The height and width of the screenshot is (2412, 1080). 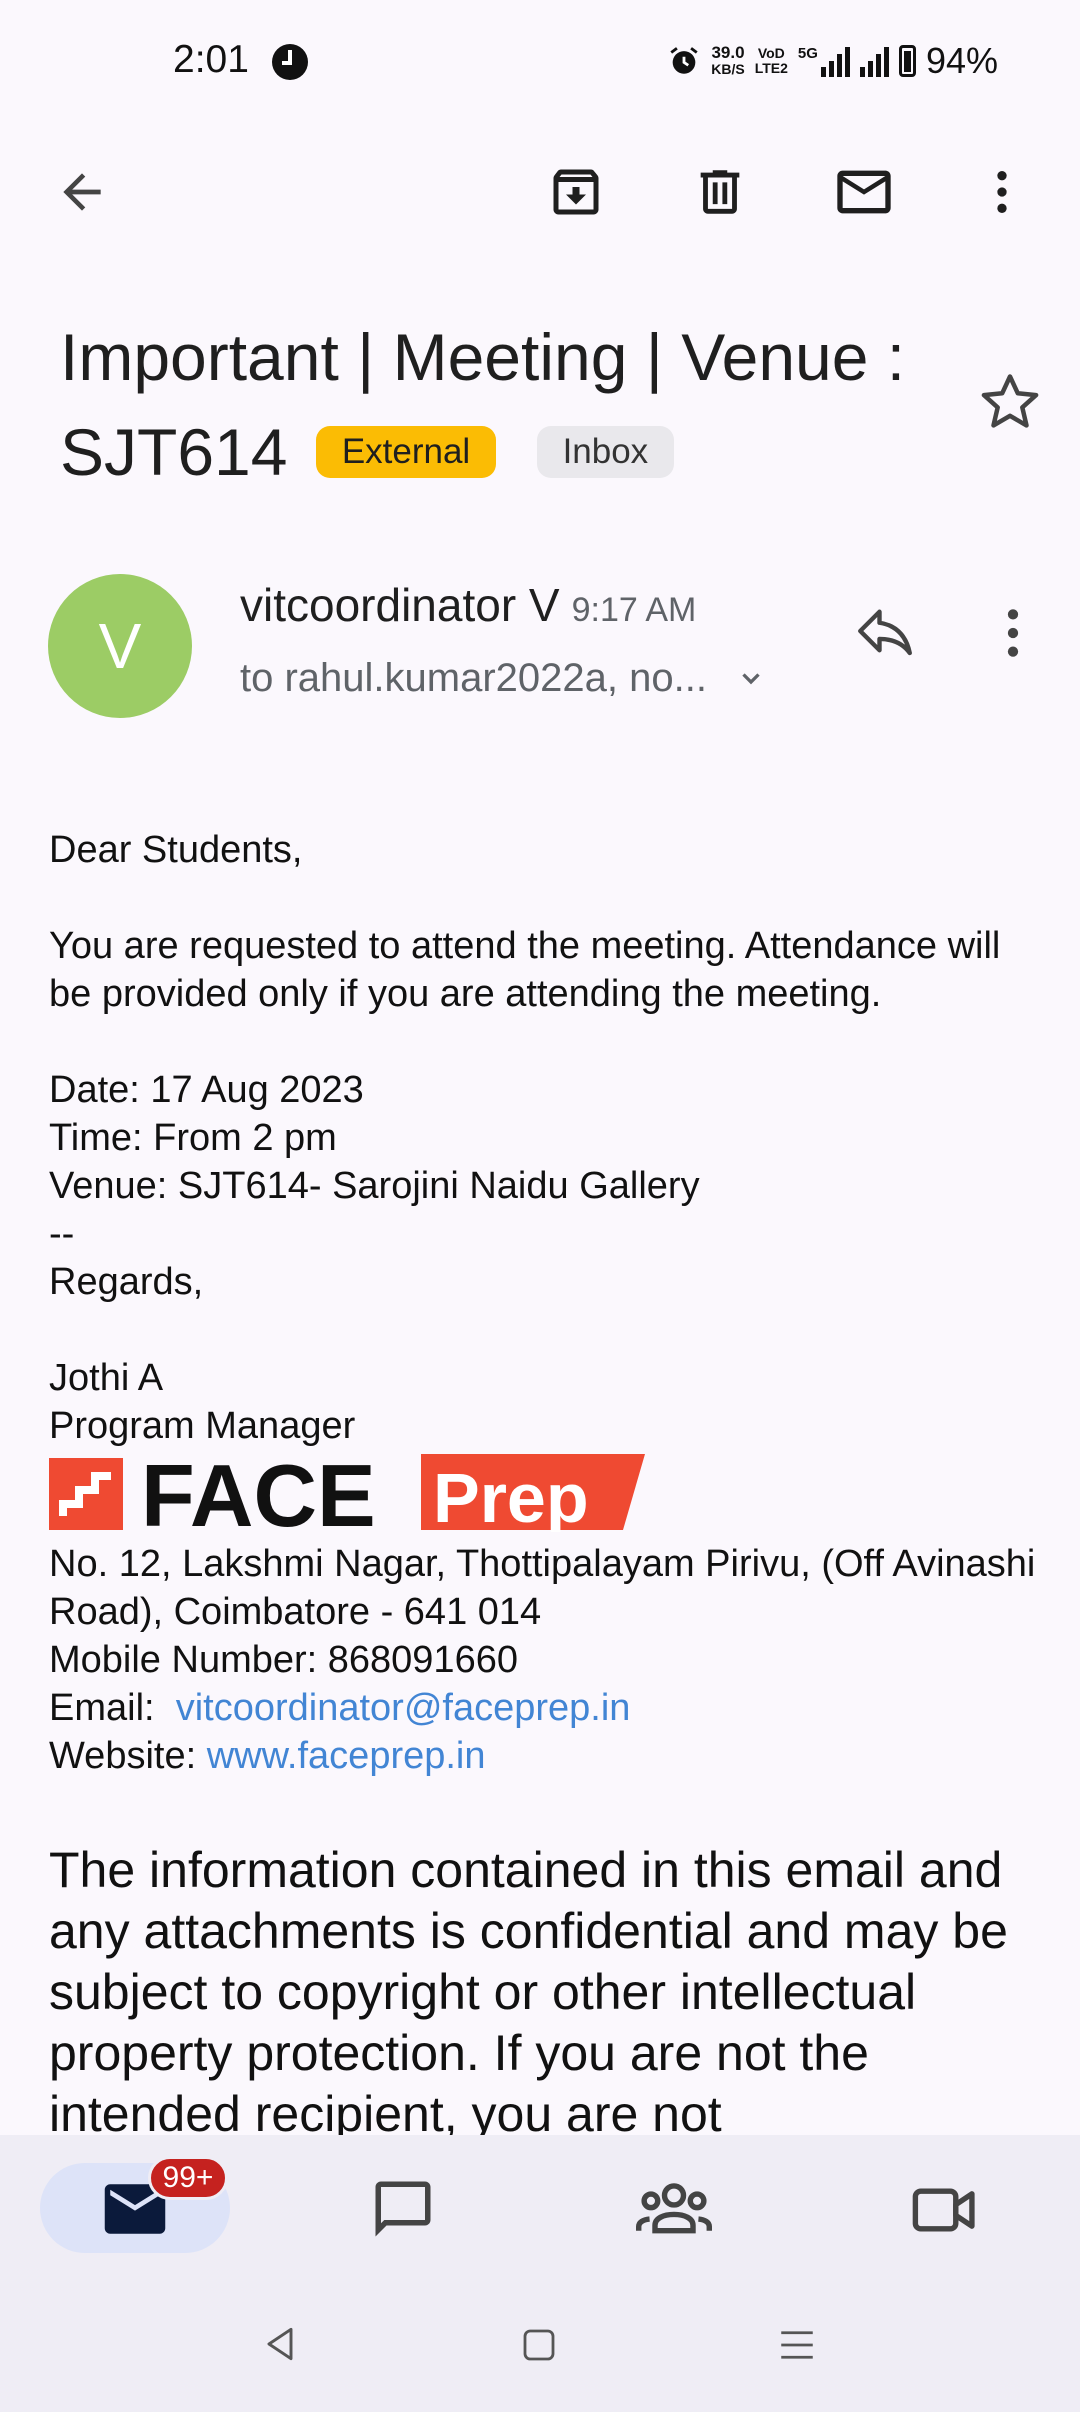 I want to click on face-prep-logo: FACE Prep, so click(x=349, y=1495).